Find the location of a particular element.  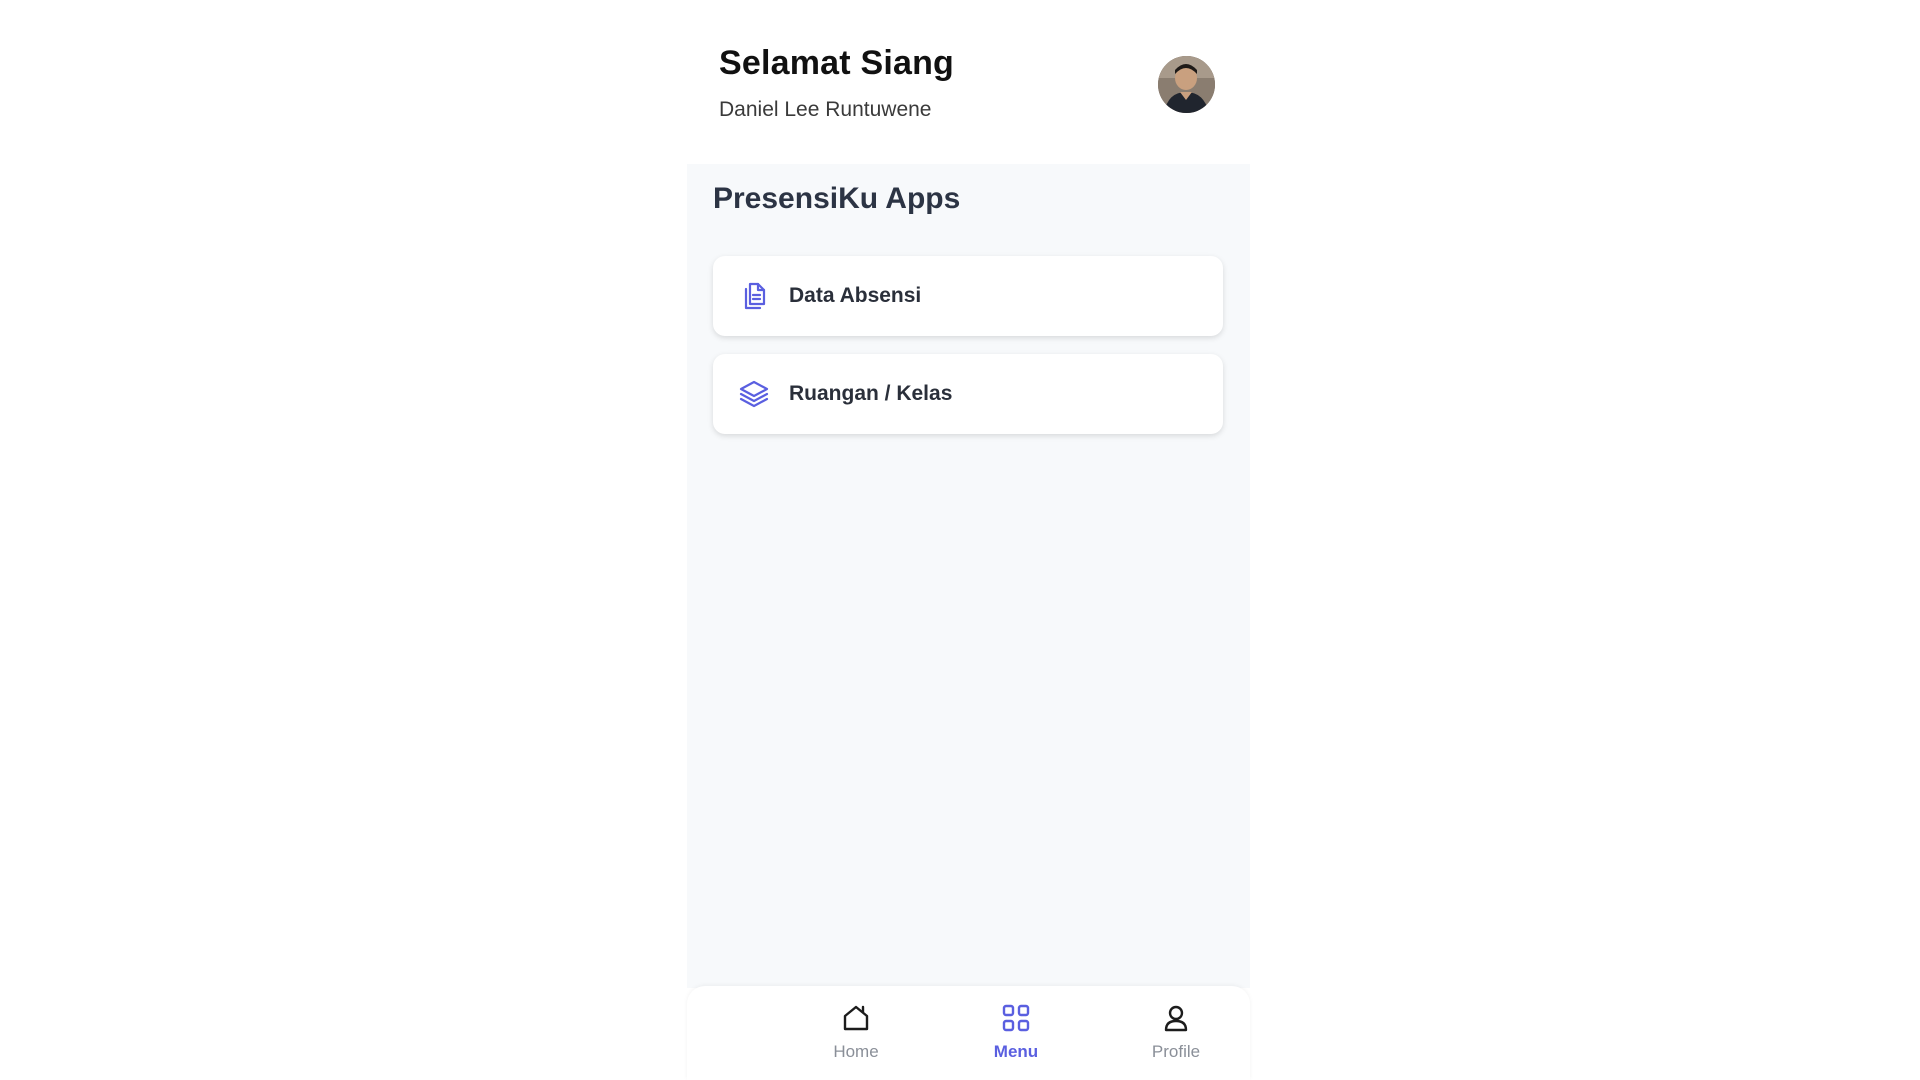

nav-item-home: Home is located at coordinates (856, 1031).